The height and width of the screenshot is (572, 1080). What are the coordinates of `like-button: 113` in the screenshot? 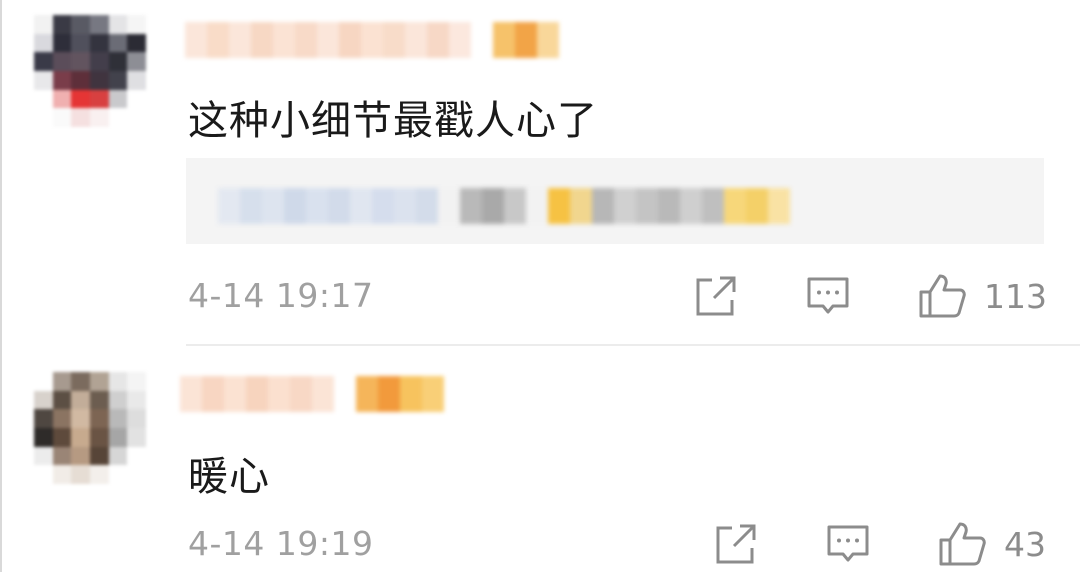 It's located at (982, 296).